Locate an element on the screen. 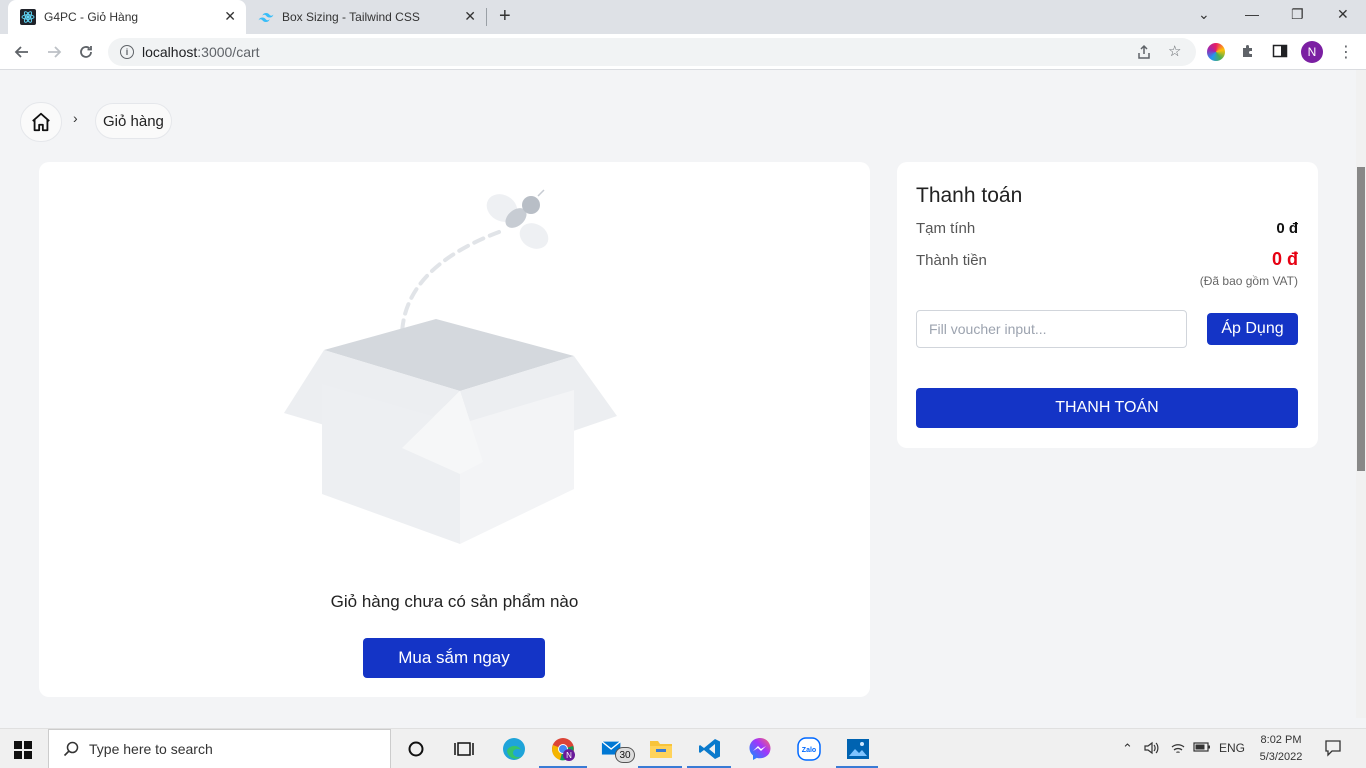  payment-title: Thanh toán is located at coordinates (969, 195).